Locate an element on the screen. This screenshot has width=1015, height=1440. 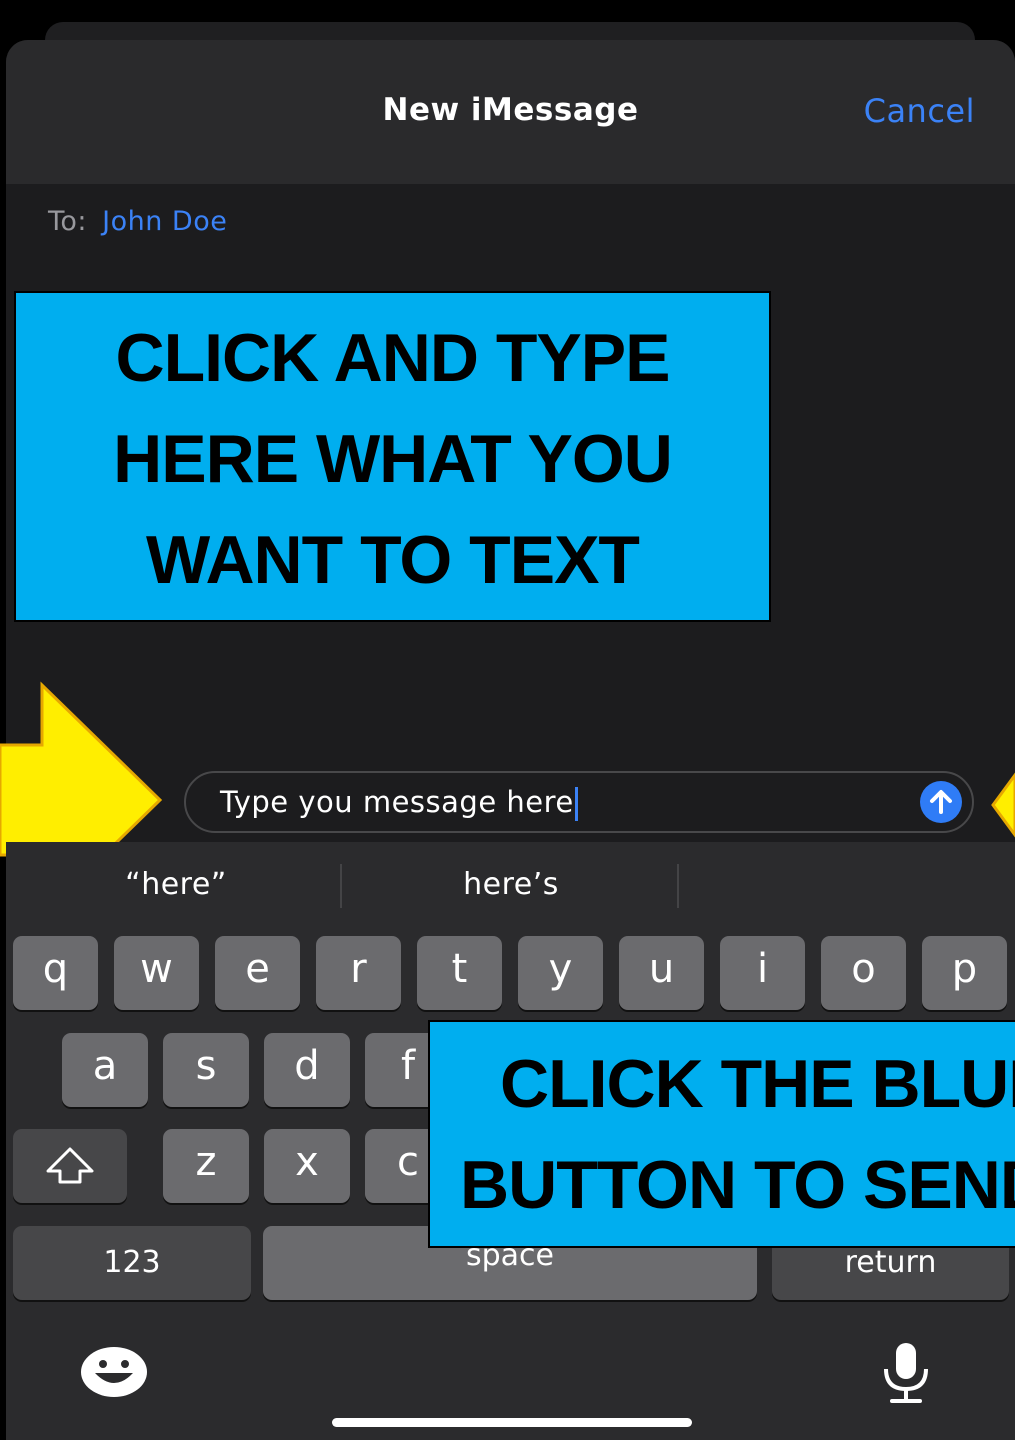
shift-icon is located at coordinates (70, 1165).